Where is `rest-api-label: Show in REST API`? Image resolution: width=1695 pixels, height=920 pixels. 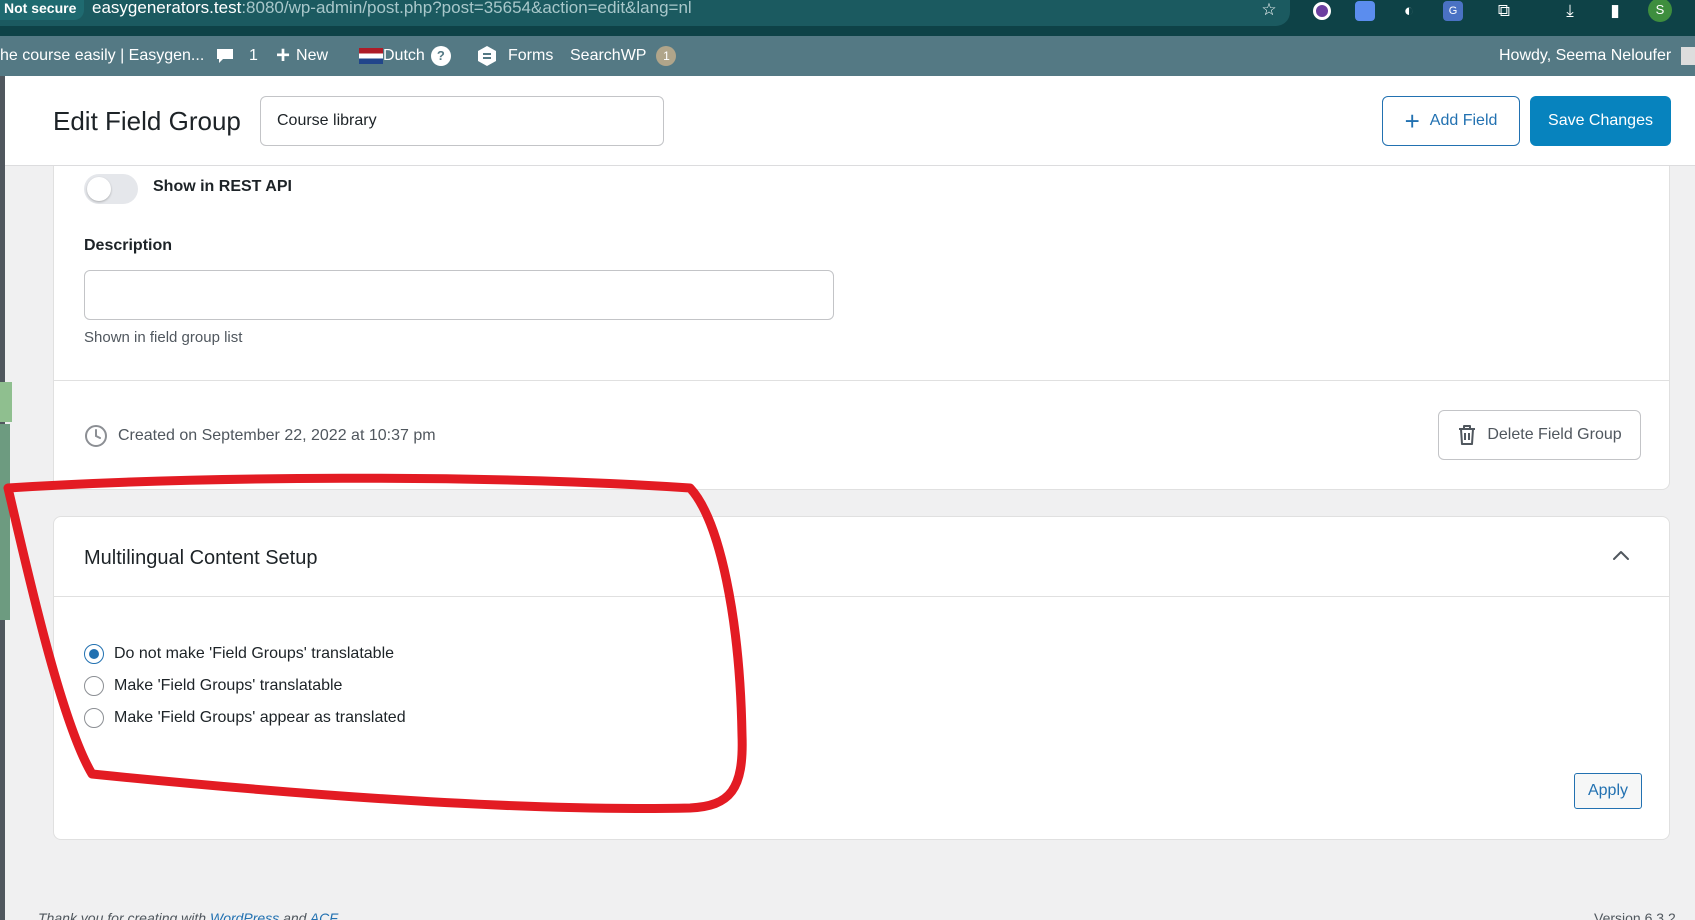
rest-api-label: Show in REST API is located at coordinates (222, 186).